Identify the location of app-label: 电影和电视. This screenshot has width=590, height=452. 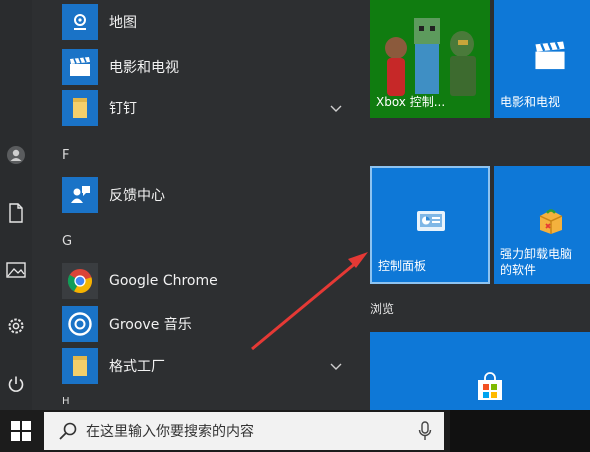
(144, 68).